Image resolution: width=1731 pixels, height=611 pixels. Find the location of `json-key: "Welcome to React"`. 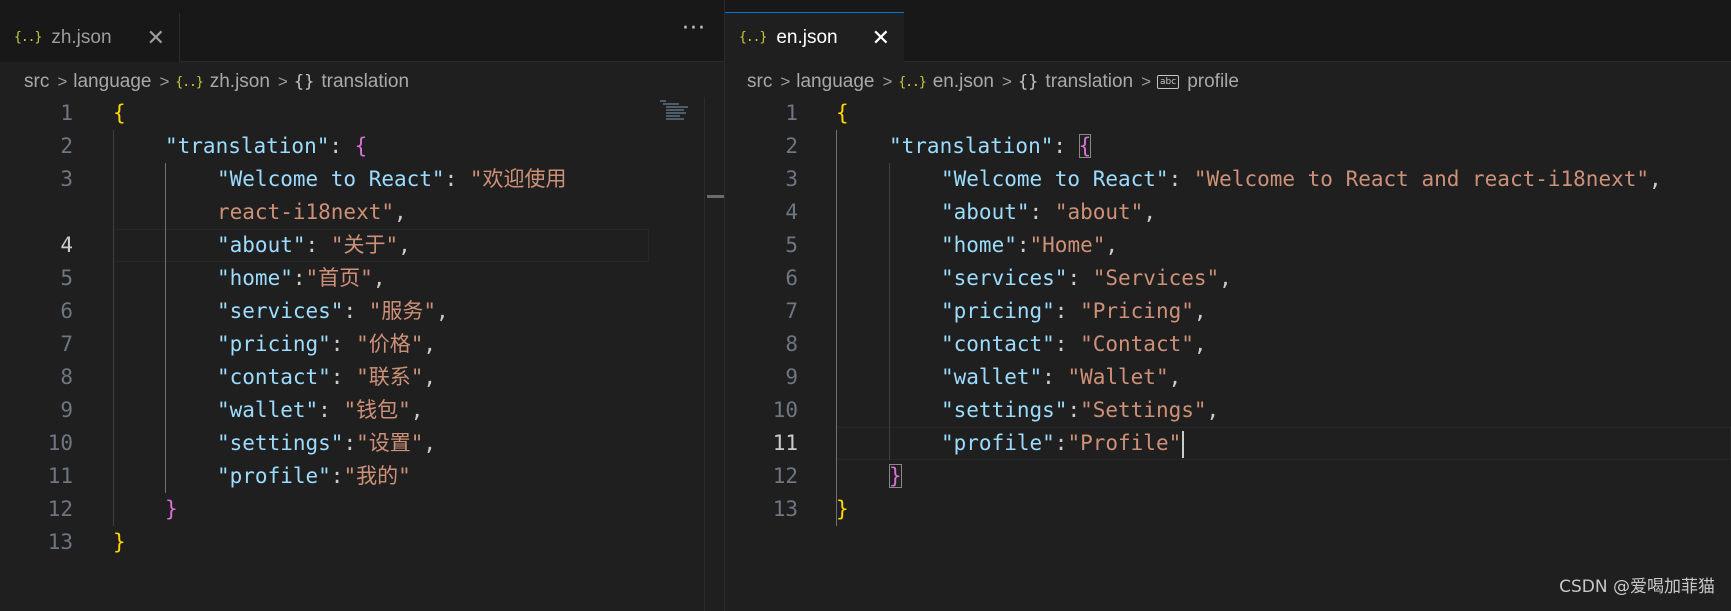

json-key: "Welcome to React" is located at coordinates (331, 179).